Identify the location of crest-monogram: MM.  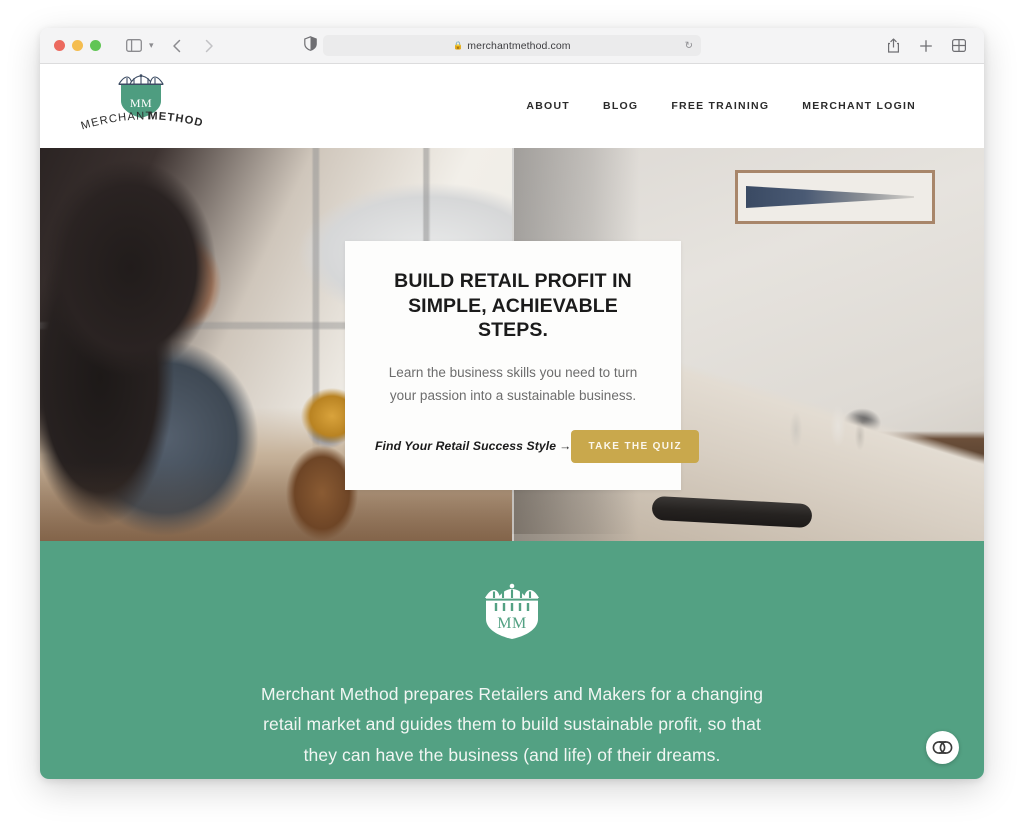
(511, 623).